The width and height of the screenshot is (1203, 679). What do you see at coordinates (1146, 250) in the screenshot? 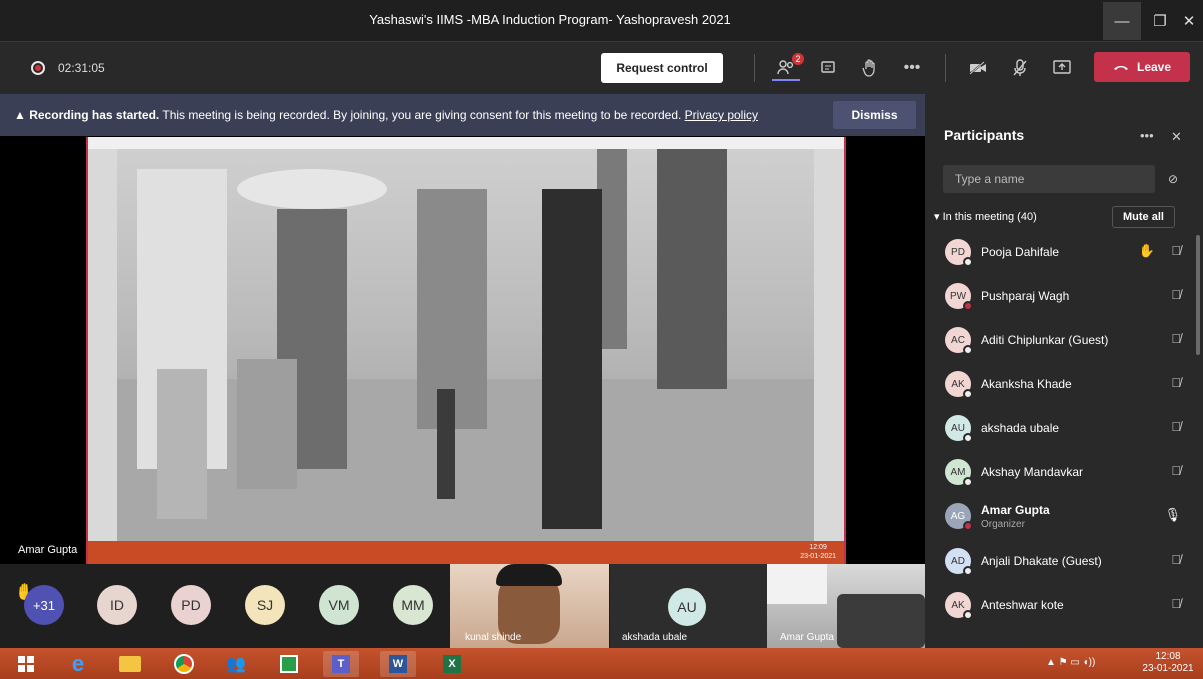
I see `raised-hand-icon: ✋` at bounding box center [1146, 250].